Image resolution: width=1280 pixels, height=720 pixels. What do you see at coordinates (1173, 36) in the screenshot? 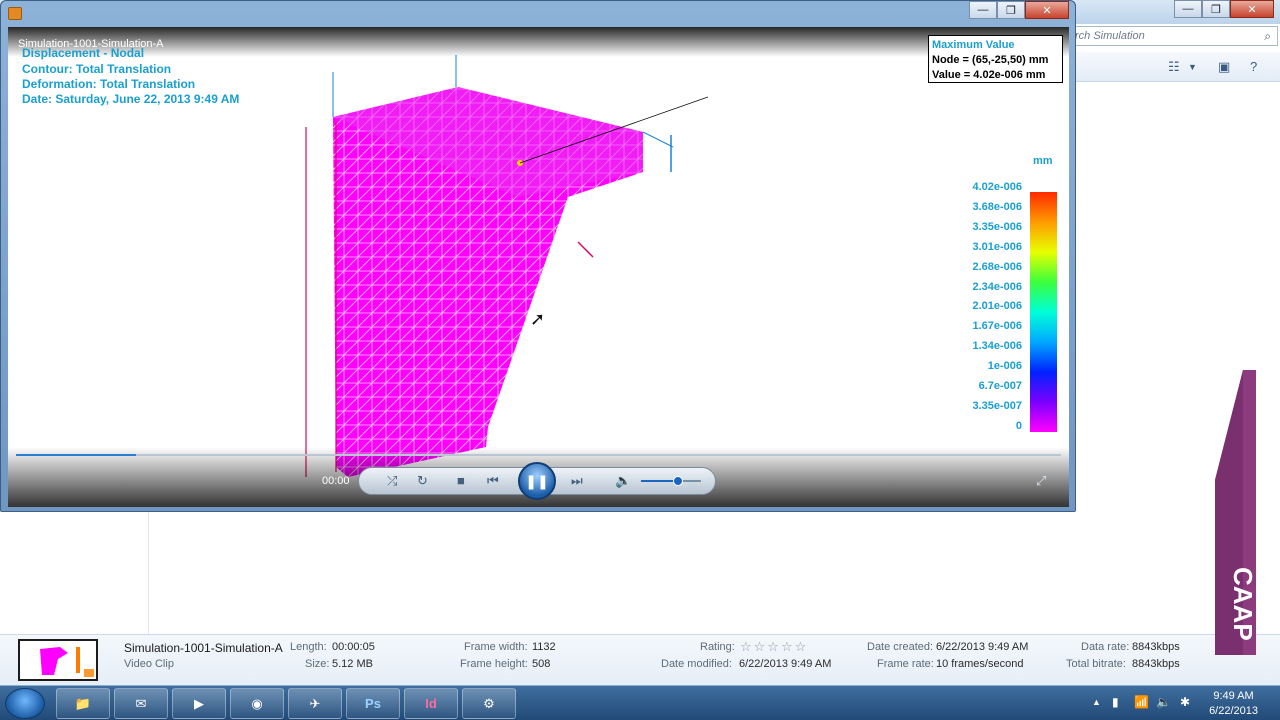
I see `search-input: rch Simulation ⌕` at bounding box center [1173, 36].